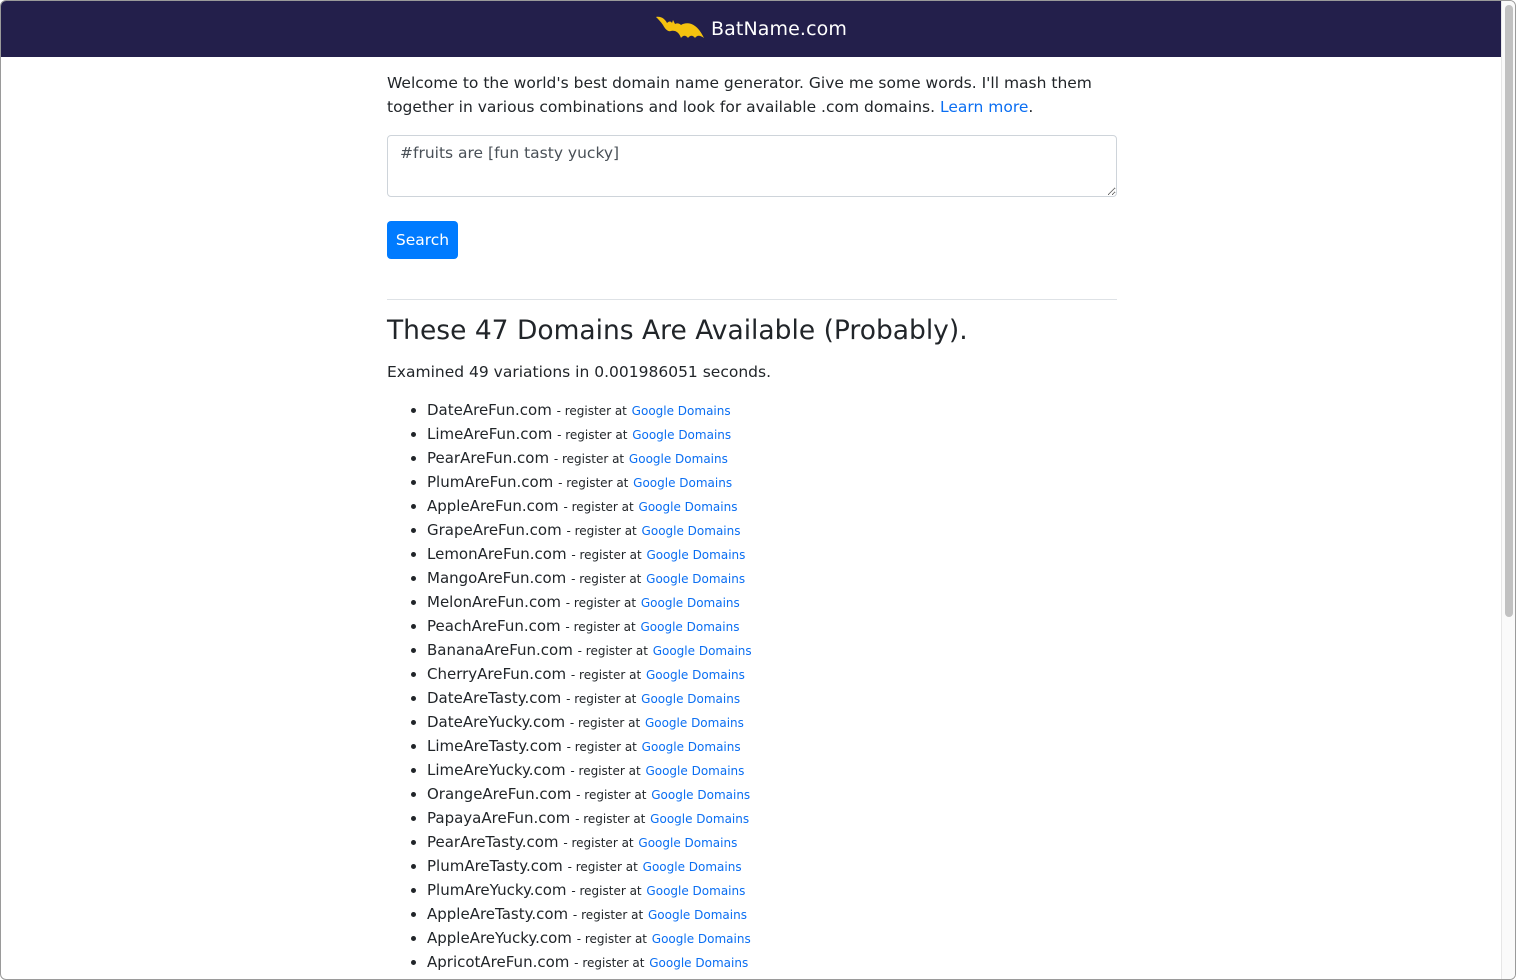  I want to click on brand-link: BatName.com, so click(751, 29).